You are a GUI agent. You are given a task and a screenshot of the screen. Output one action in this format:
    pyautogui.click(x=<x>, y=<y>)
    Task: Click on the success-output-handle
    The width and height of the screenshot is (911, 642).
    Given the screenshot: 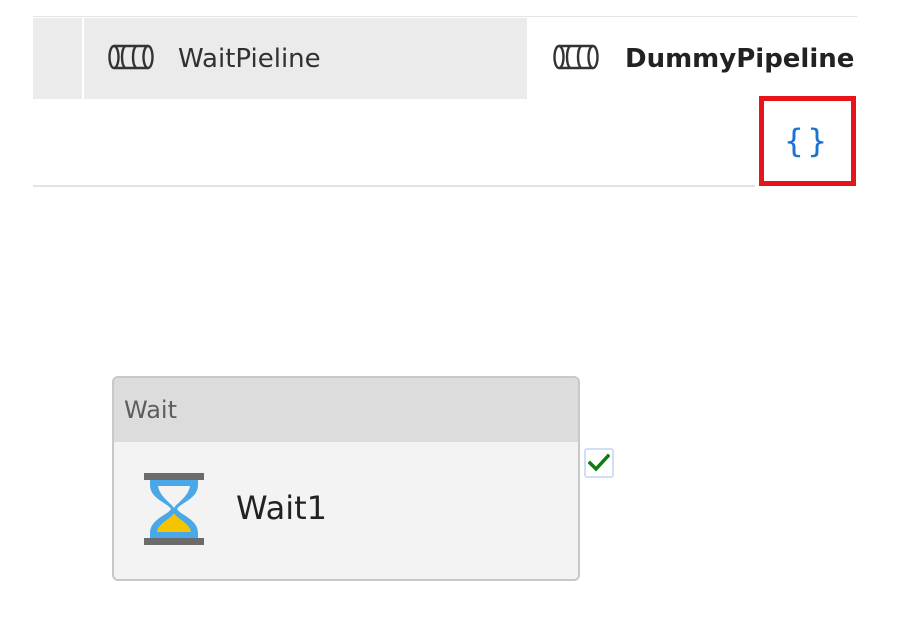 What is the action you would take?
    pyautogui.click(x=599, y=463)
    